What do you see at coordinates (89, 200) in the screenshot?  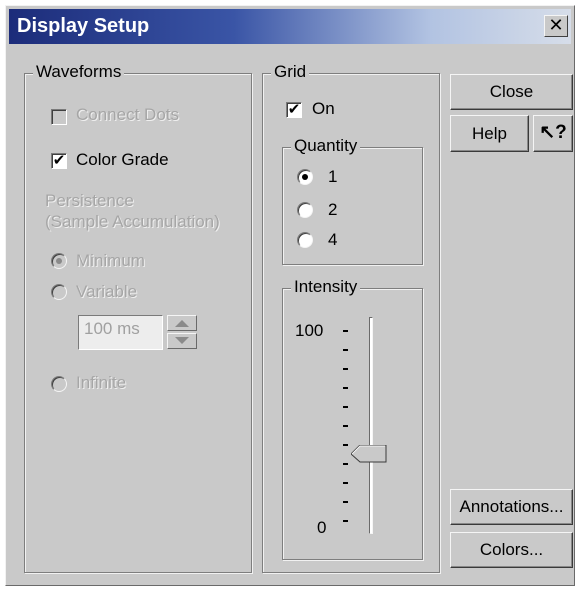 I see `persistence-label: Persistence` at bounding box center [89, 200].